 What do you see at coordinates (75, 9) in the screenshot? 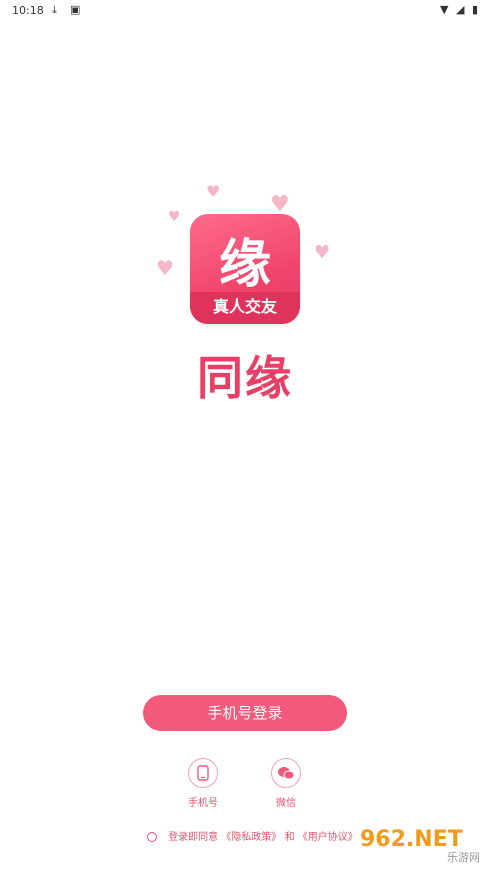
I see `a-letter-icon: ▣` at bounding box center [75, 9].